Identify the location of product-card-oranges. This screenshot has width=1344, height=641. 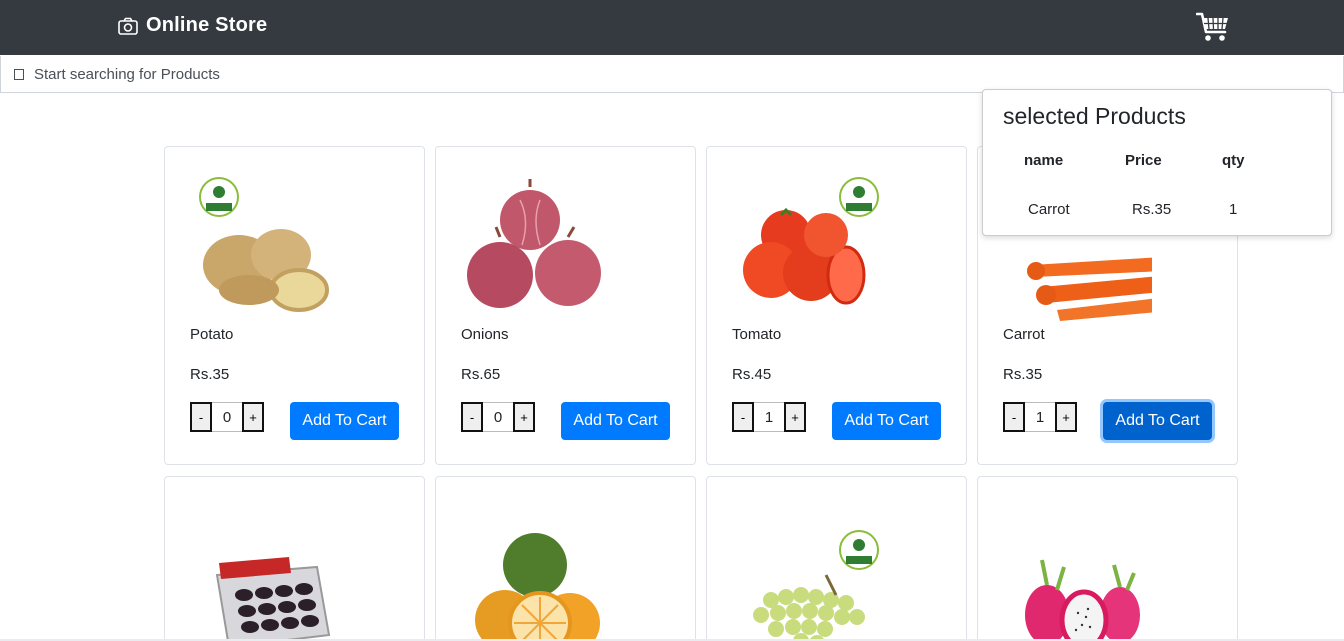
(565, 558).